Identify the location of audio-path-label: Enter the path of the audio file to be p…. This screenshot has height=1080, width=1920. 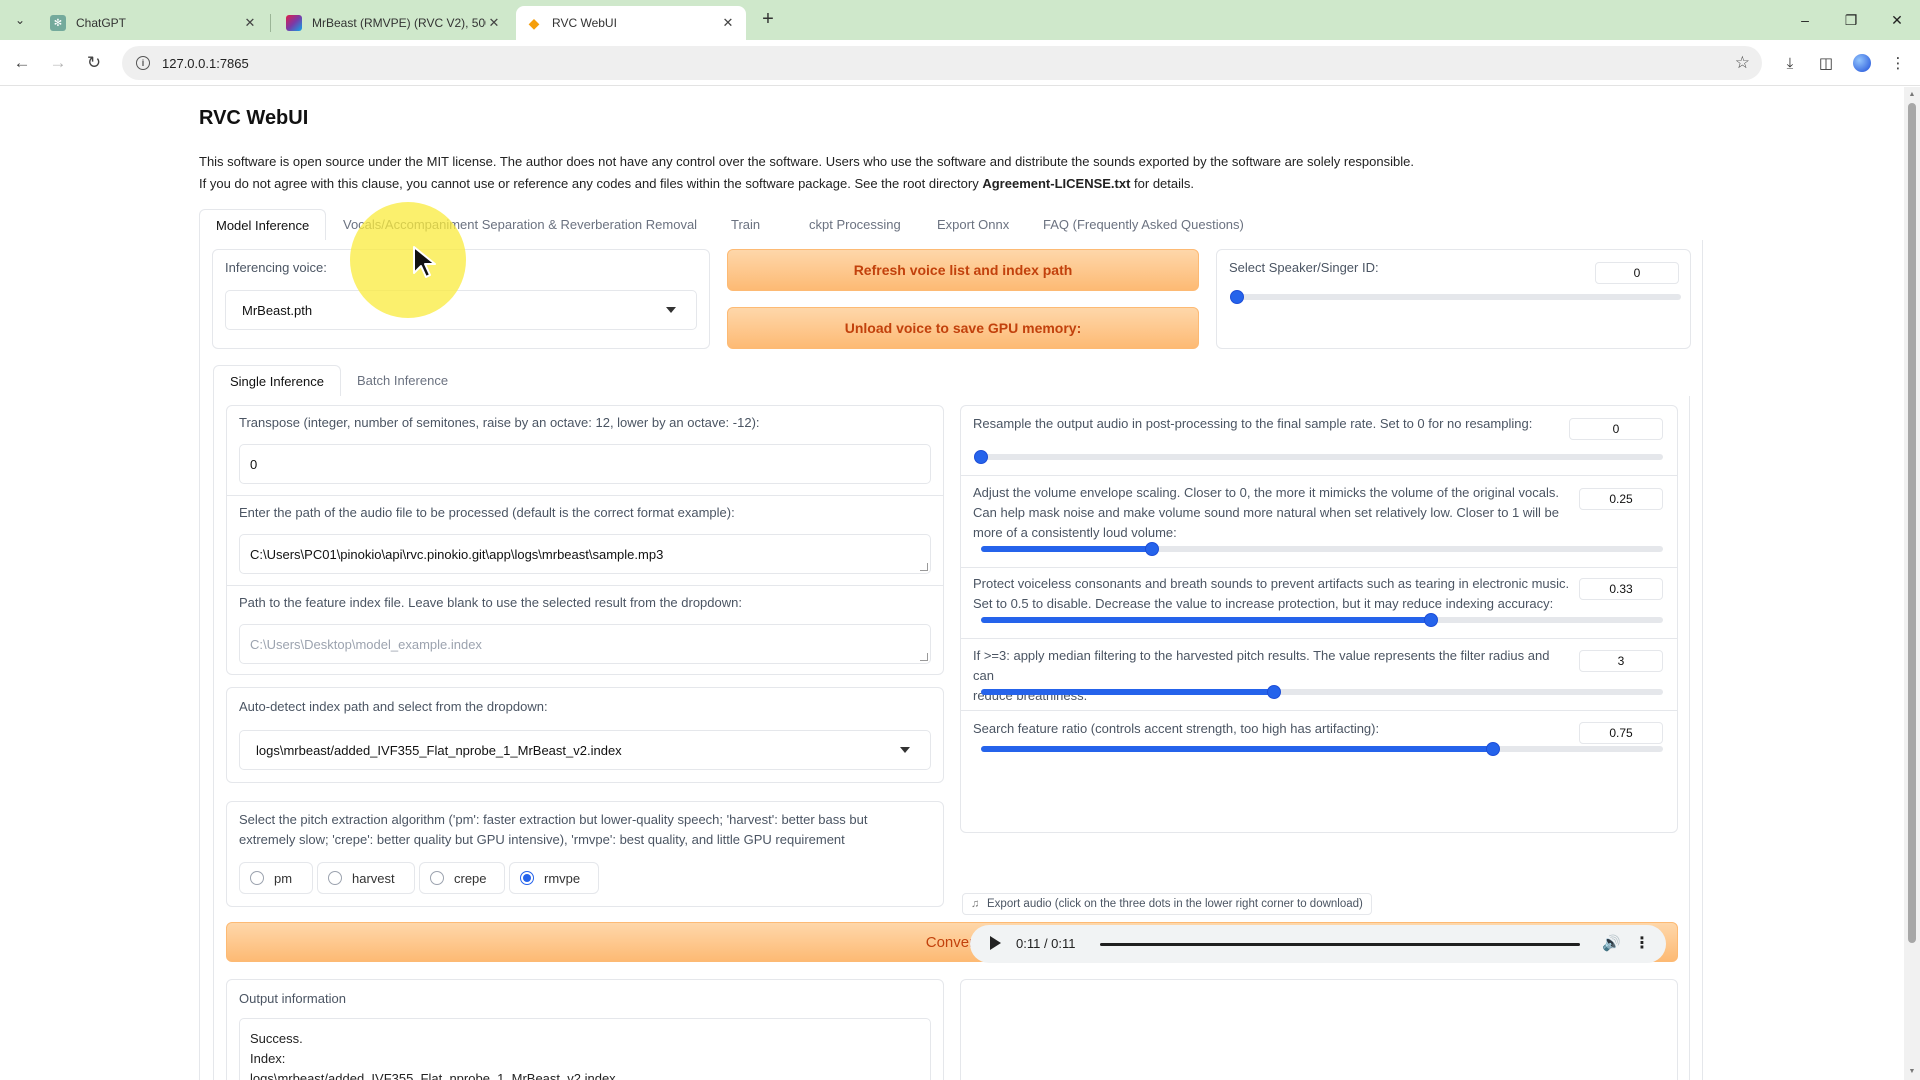
(487, 512).